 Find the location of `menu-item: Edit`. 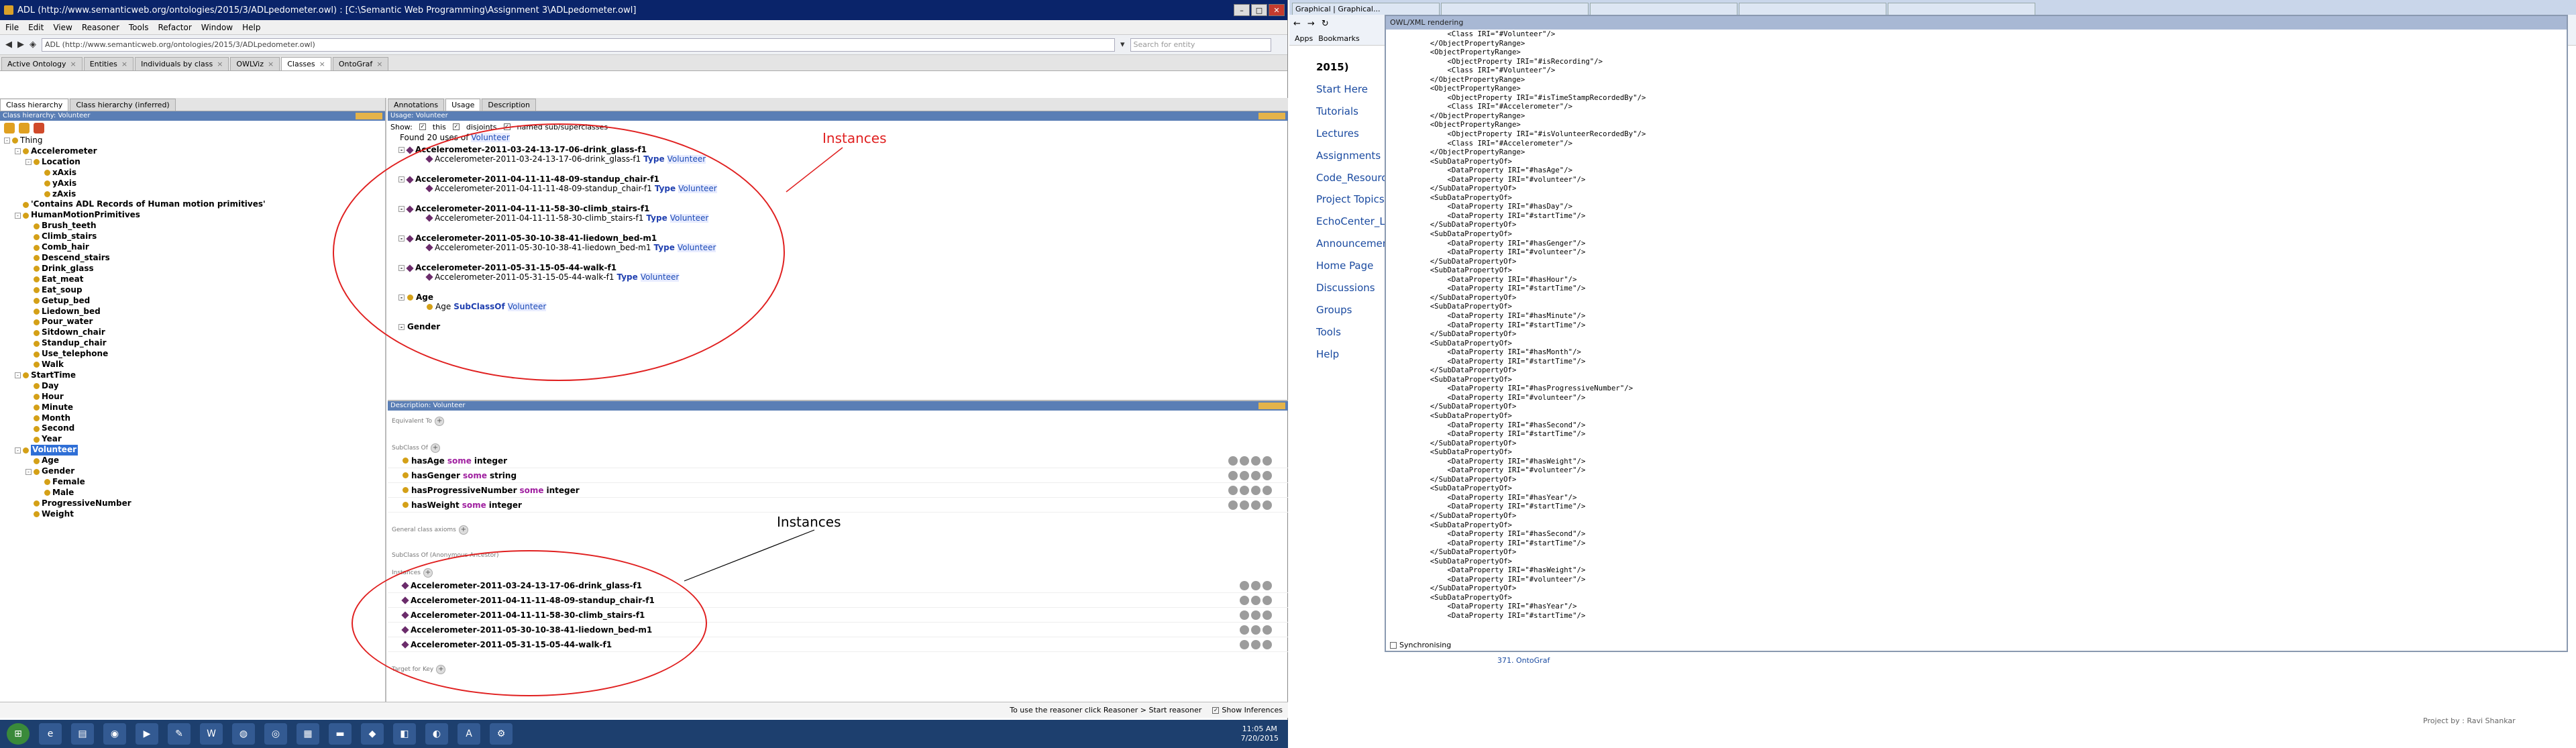

menu-item: Edit is located at coordinates (36, 27).